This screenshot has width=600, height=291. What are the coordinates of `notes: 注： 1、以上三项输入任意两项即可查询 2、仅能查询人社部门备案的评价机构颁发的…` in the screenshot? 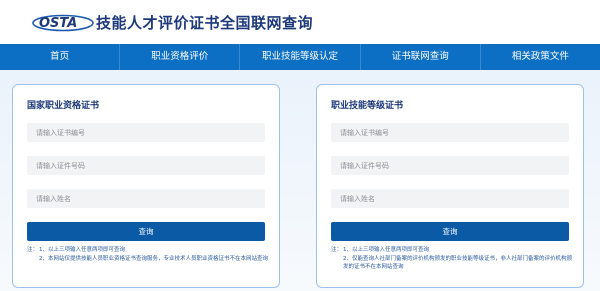 It's located at (454, 259).